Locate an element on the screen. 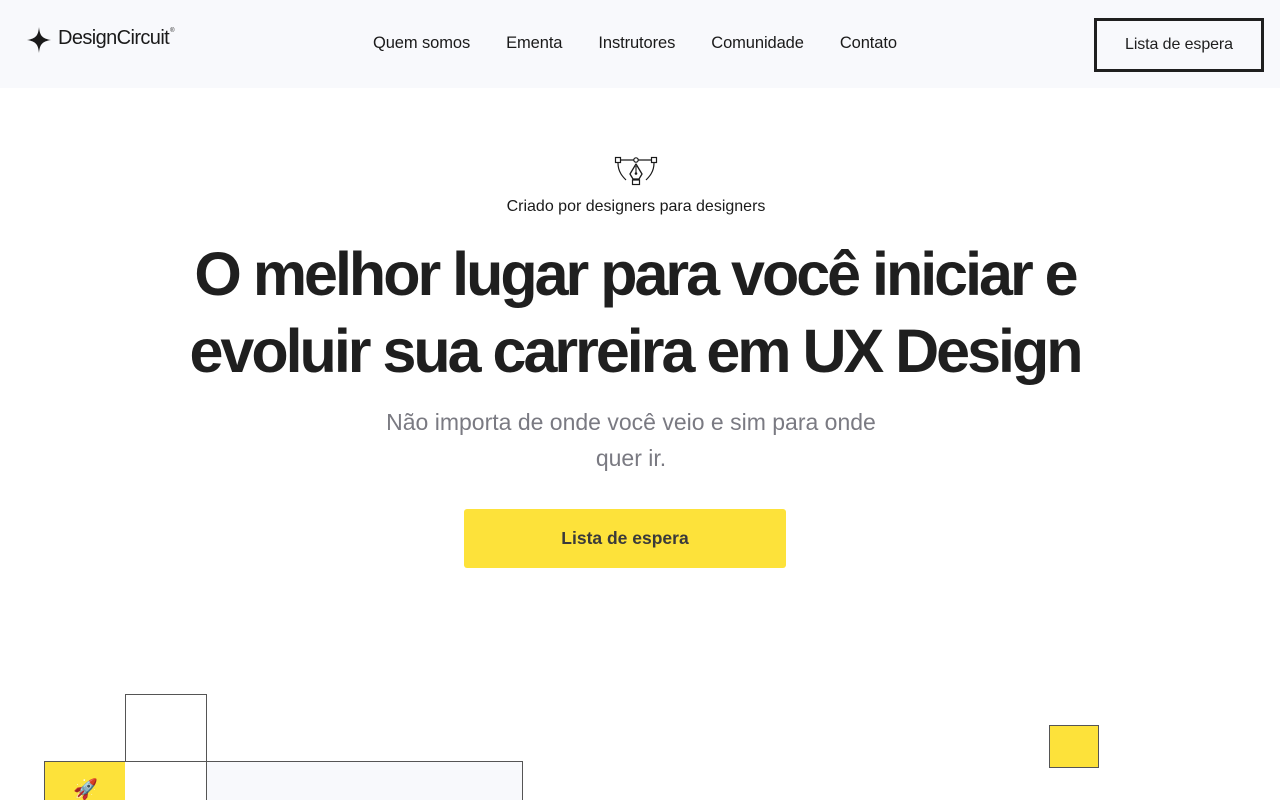 The width and height of the screenshot is (1280, 800). logo-text: DesignCircuit® is located at coordinates (116, 38).